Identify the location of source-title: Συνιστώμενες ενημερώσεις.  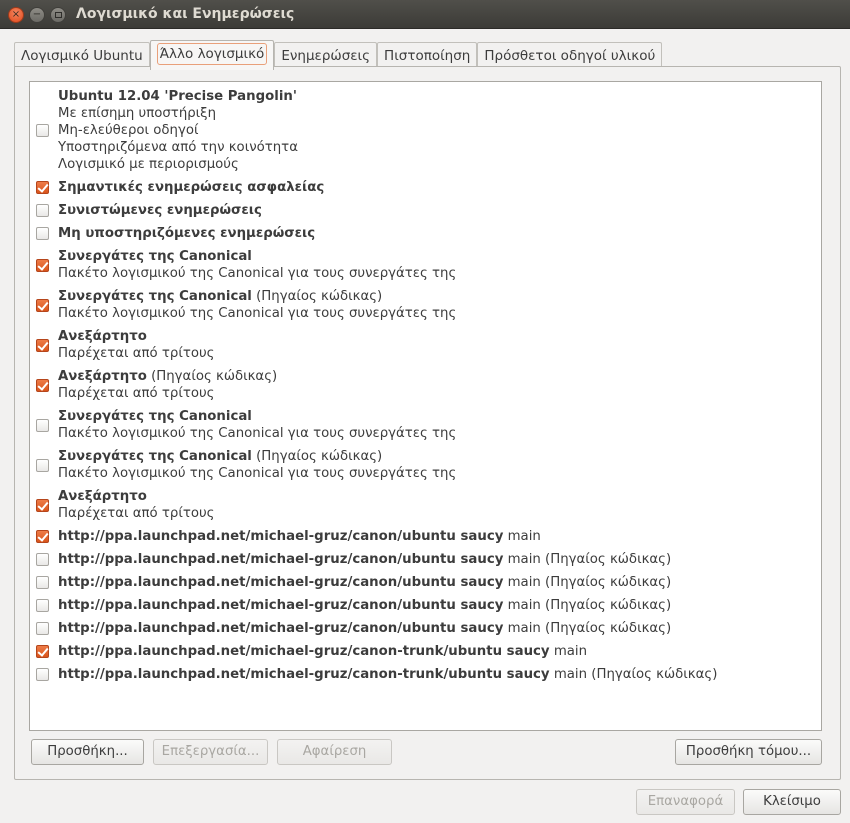
(160, 210).